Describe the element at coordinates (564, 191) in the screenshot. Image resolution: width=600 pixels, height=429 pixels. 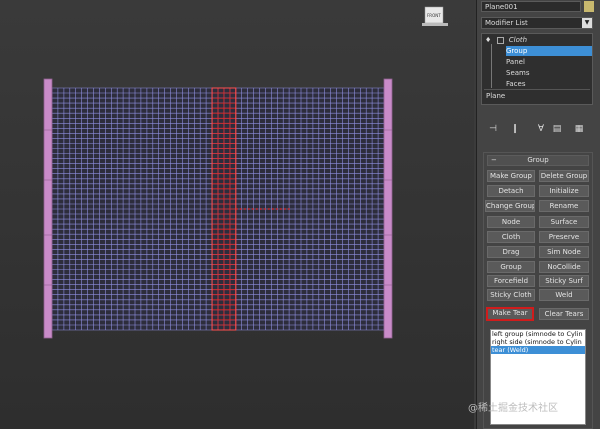
I see `initialize-button: Initialize` at that location.